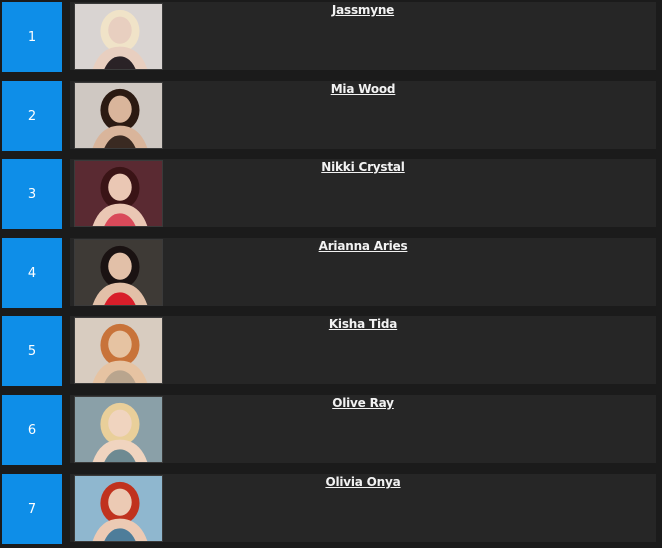  I want to click on rank-badge: 1, so click(32, 37).